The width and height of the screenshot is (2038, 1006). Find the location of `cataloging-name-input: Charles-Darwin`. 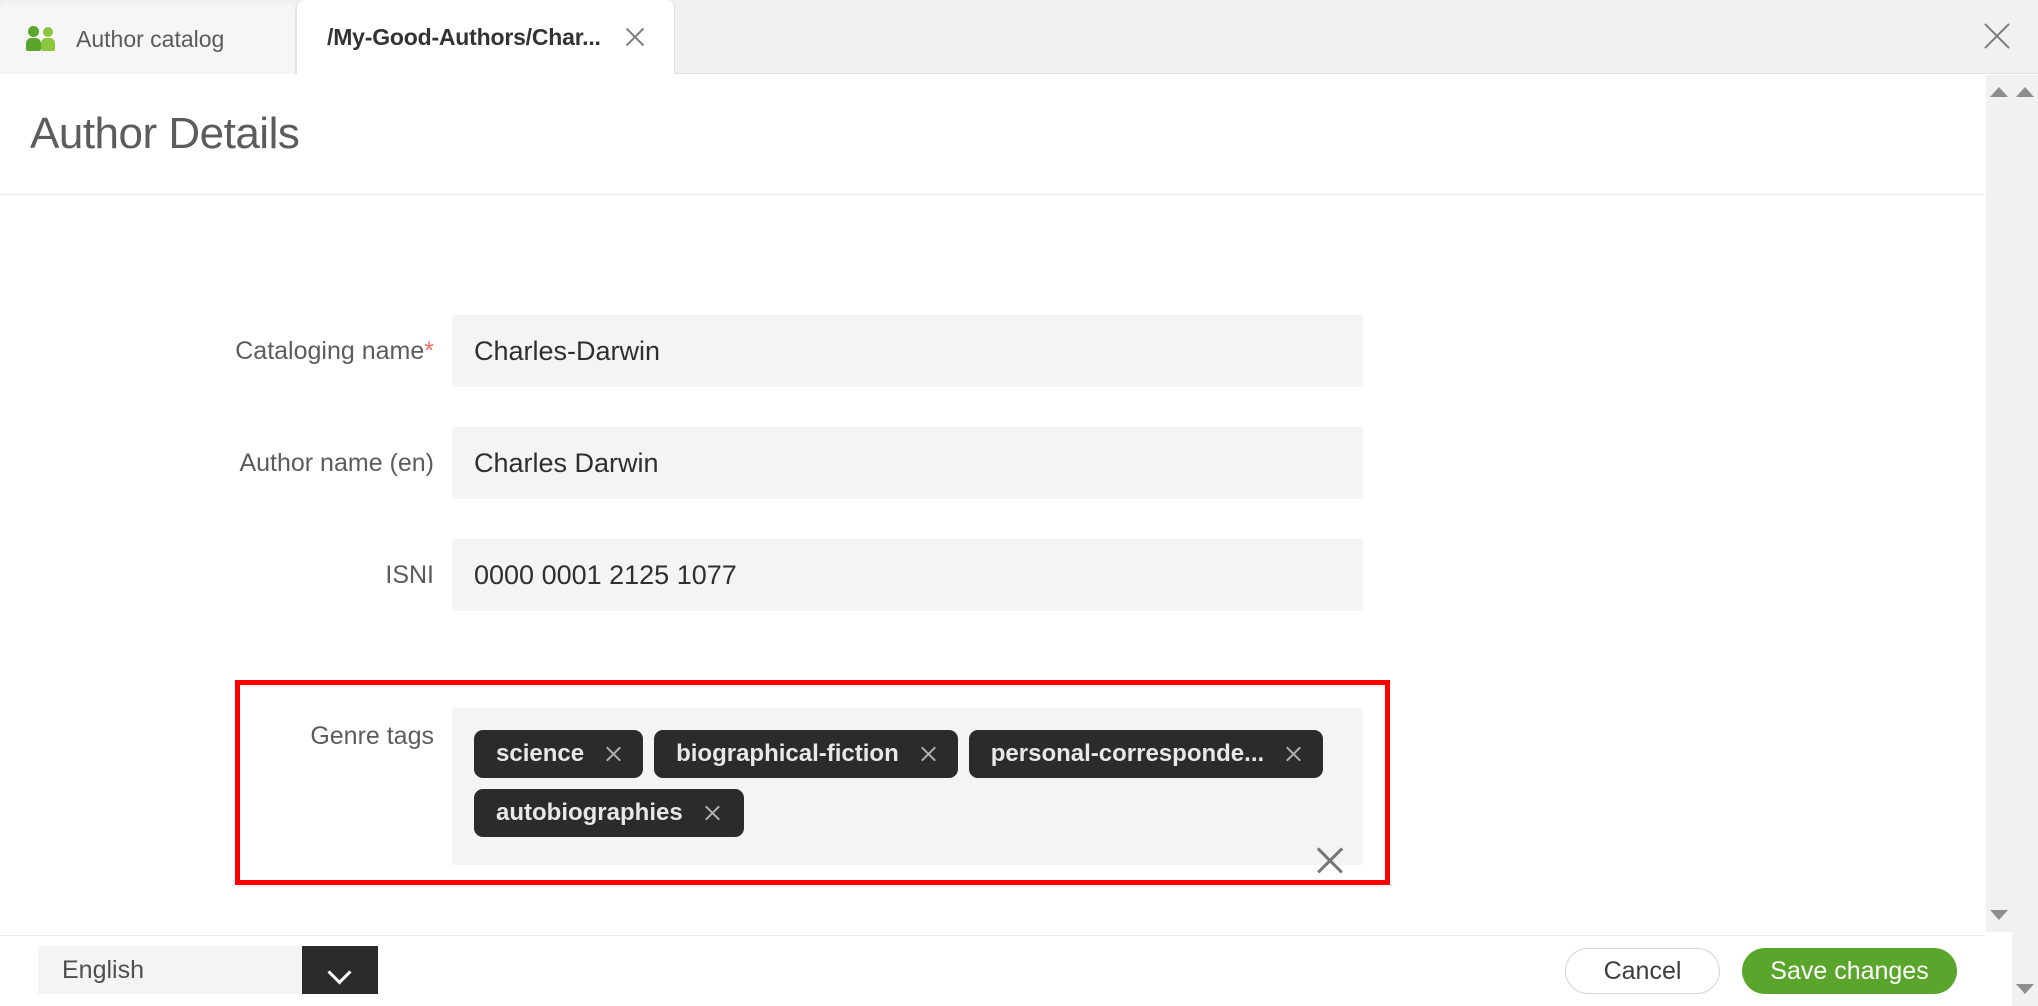

cataloging-name-input: Charles-Darwin is located at coordinates (907, 351).